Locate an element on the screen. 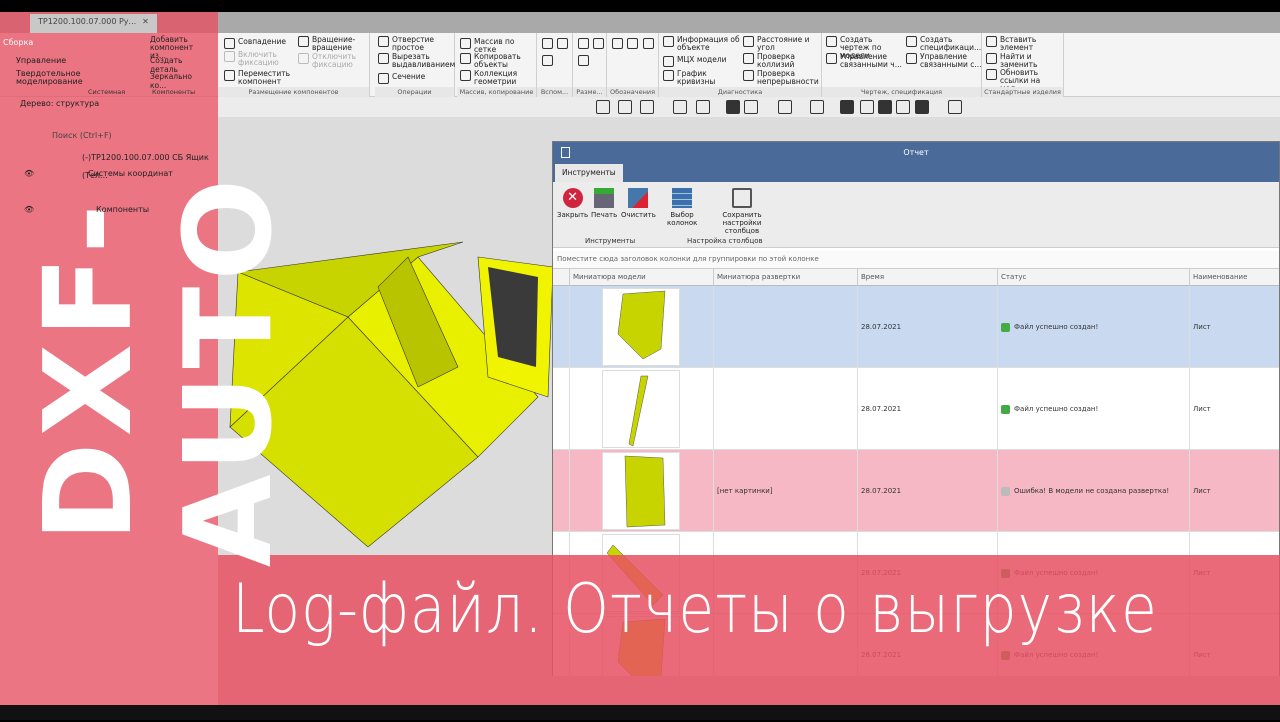  report-tab-row: Инструменты is located at coordinates (916, 173).